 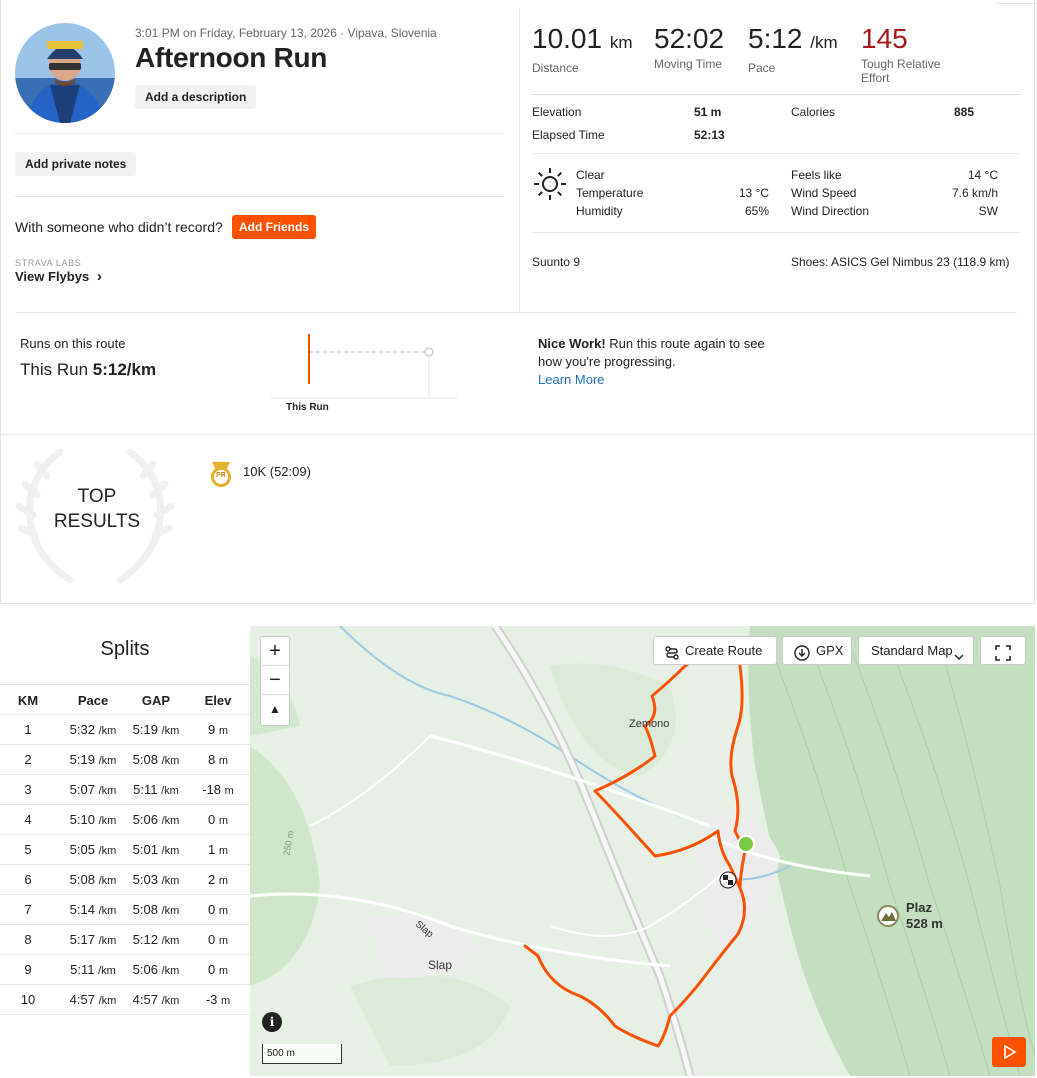 What do you see at coordinates (572, 343) in the screenshot?
I see `nice-work-bold: Nice Work!` at bounding box center [572, 343].